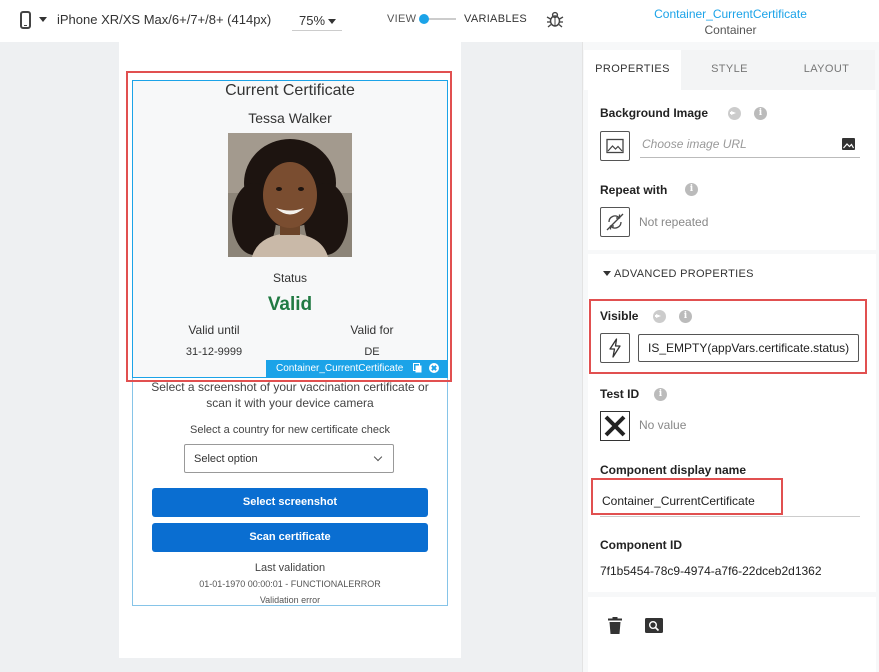 The width and height of the screenshot is (879, 672). Describe the element at coordinates (340, 368) in the screenshot. I see `container-tag-label: Container_CurrentCertificate` at that location.